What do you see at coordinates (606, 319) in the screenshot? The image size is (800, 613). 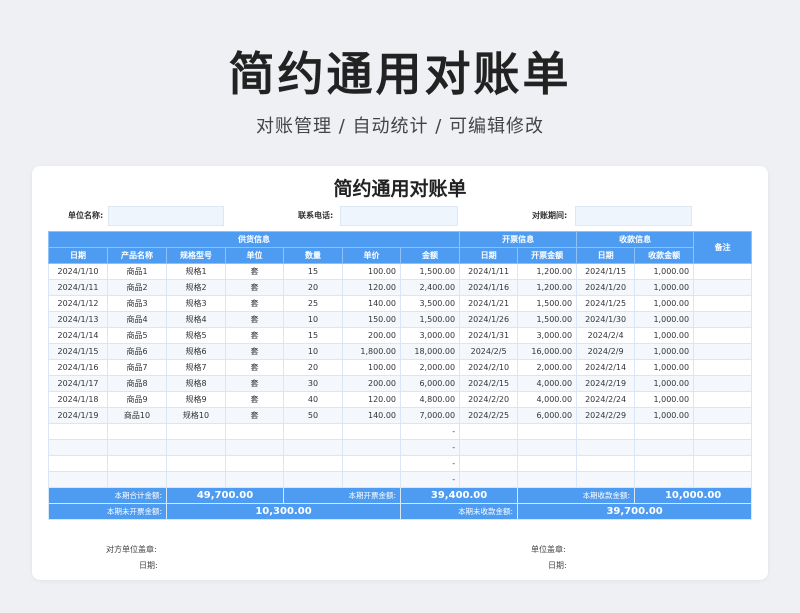 I see `table-cell: 2024/1/30` at bounding box center [606, 319].